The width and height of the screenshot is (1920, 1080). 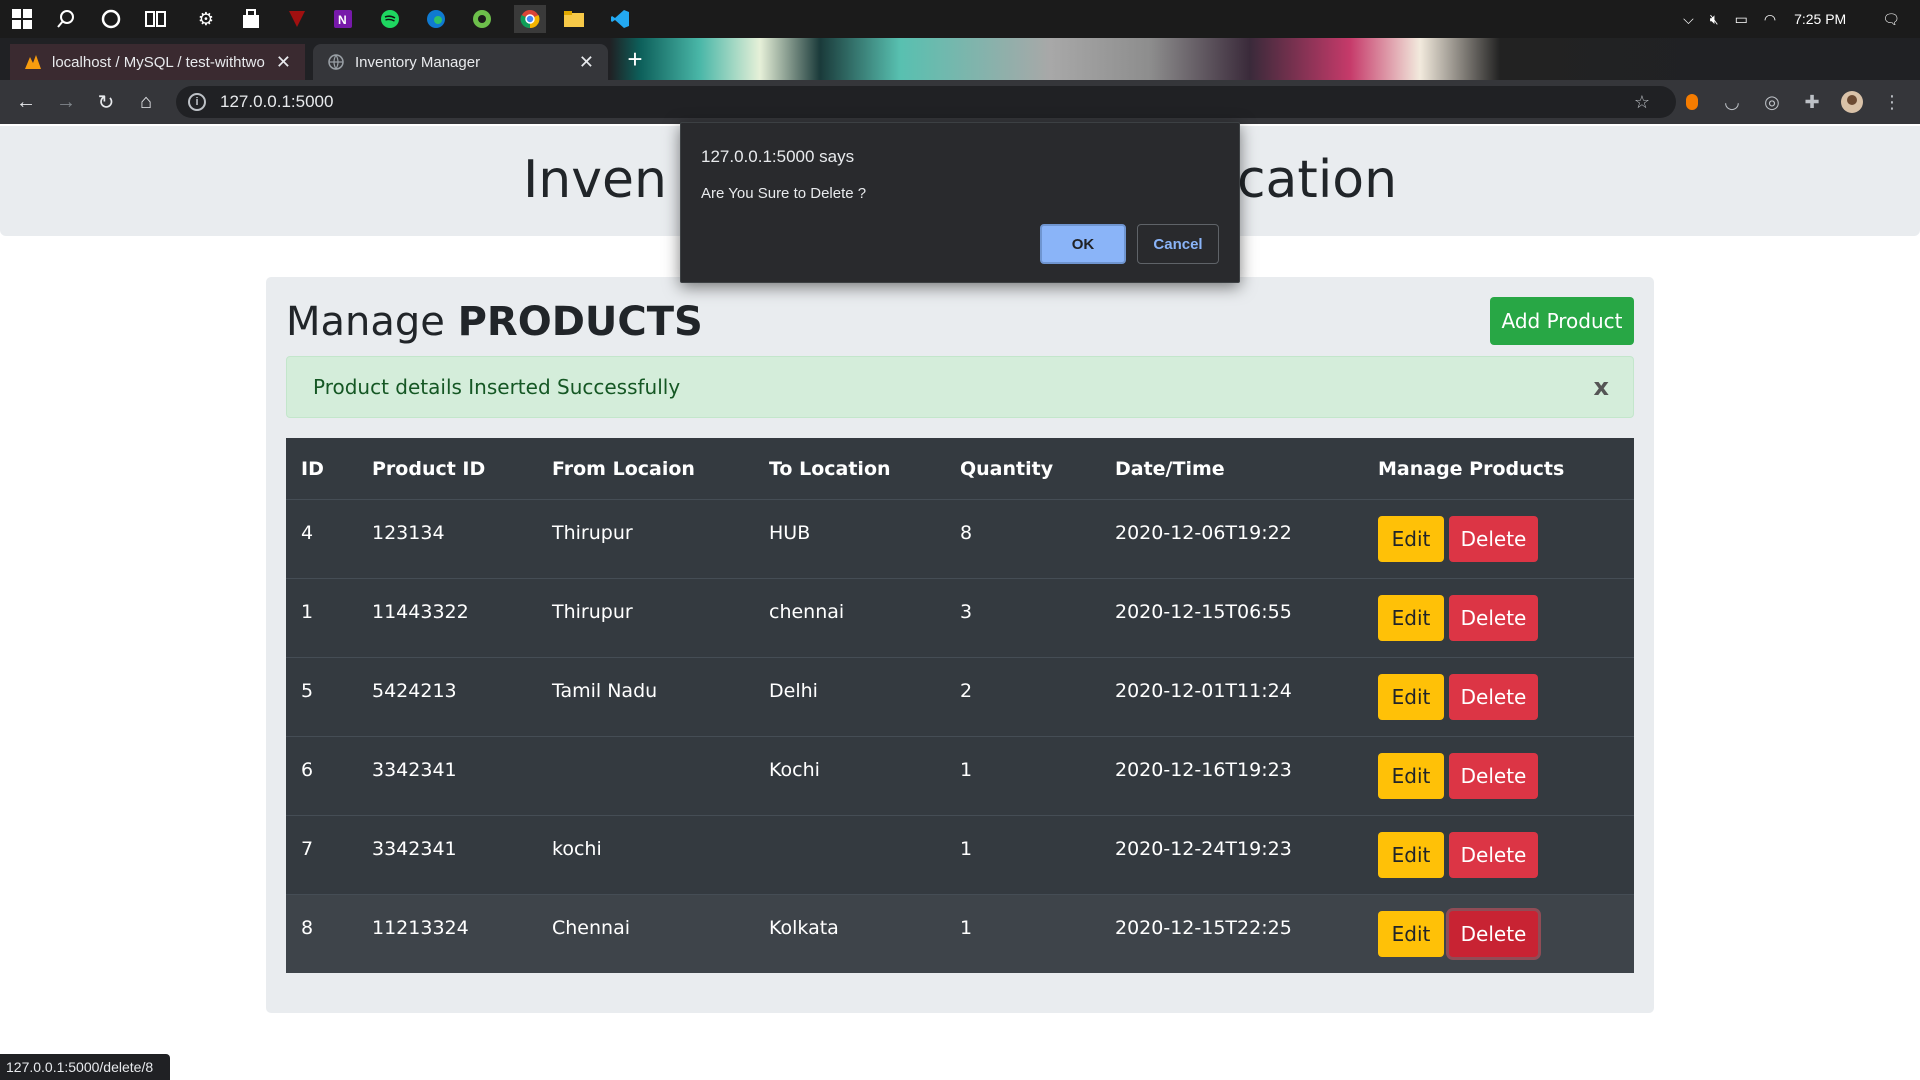 What do you see at coordinates (1688, 19) in the screenshot?
I see `chevron-up-icon: ⌵` at bounding box center [1688, 19].